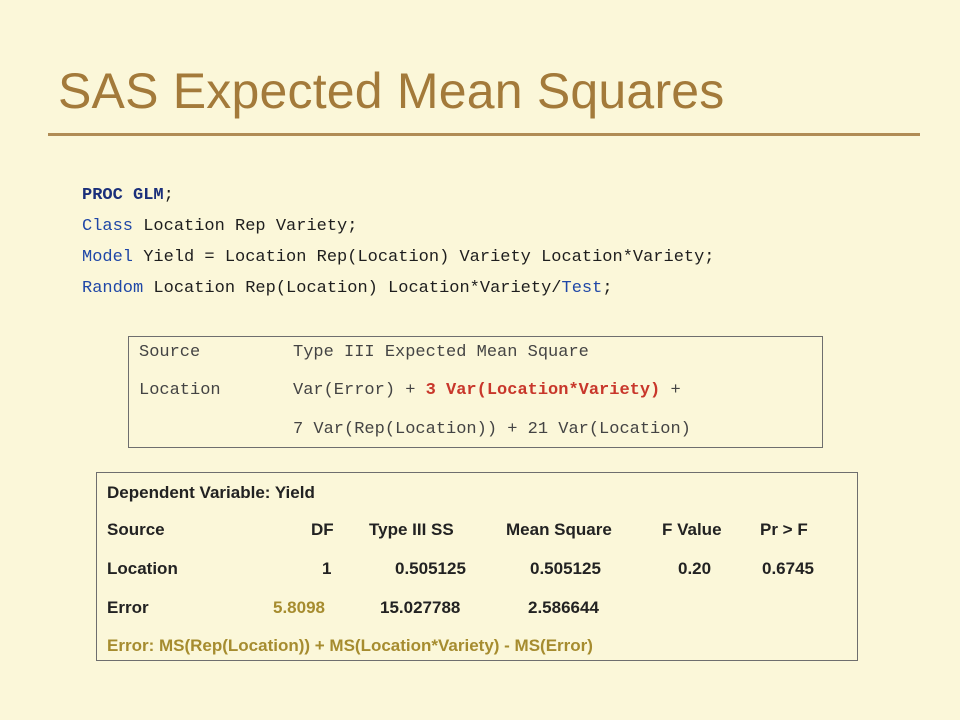 The width and height of the screenshot is (960, 720). I want to click on ems-header-source: Source, so click(170, 352).